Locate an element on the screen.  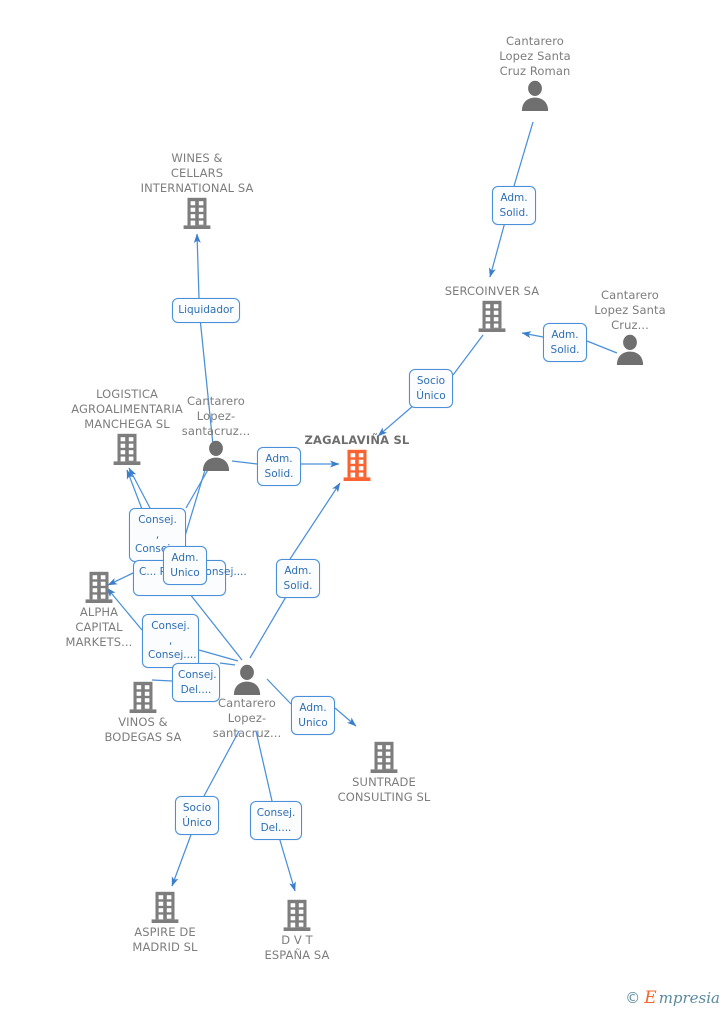
node-label: ZAGALAVIÑA SL is located at coordinates (357, 440).